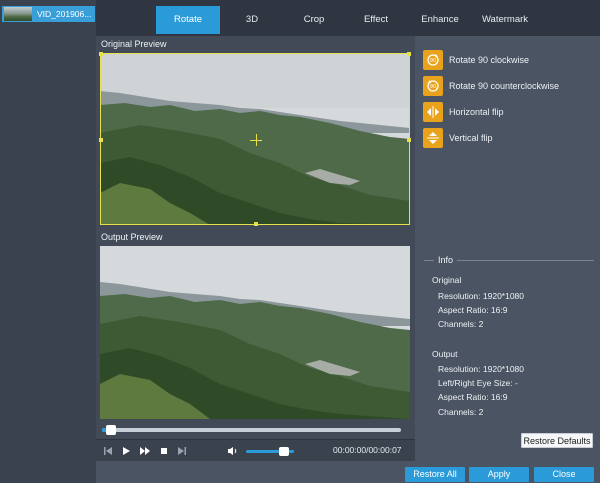 The image size is (600, 483). I want to click on tab-bar: Rotate 3D Crop Effect Enhance Watermark, so click(348, 18).